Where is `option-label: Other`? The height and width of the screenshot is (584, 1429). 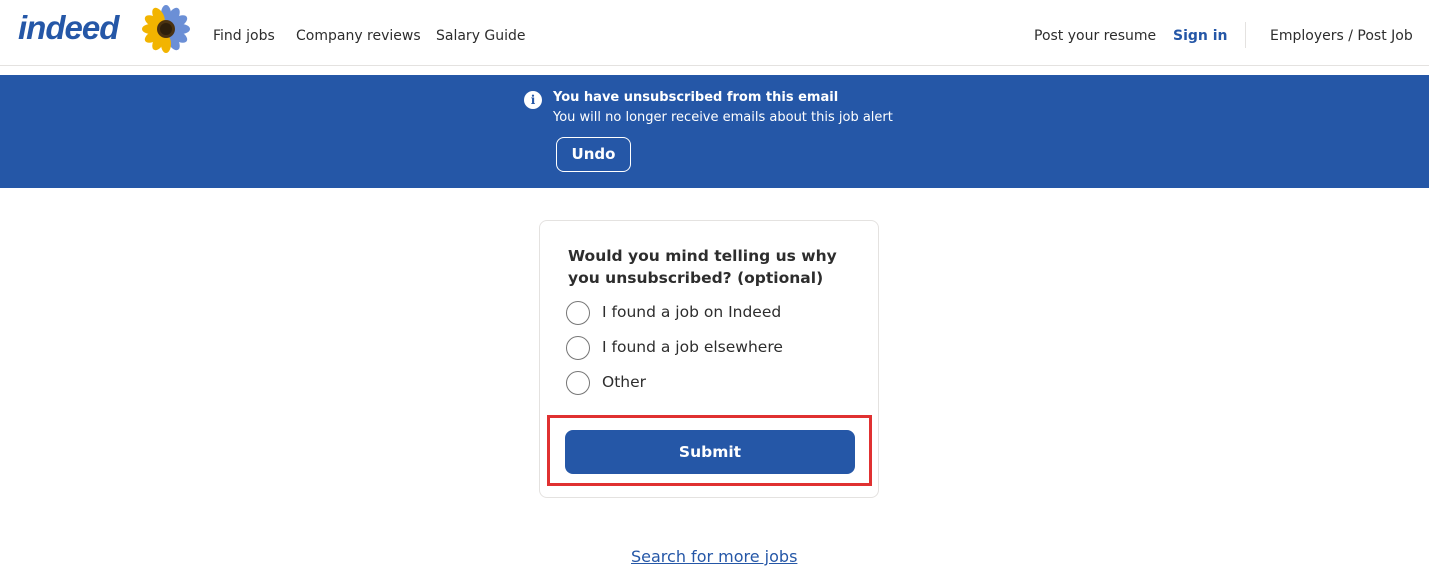 option-label: Other is located at coordinates (624, 382).